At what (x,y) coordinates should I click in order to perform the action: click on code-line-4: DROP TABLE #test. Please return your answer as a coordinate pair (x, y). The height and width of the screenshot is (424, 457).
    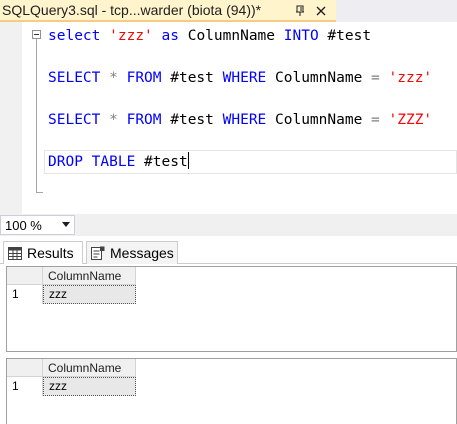
    Looking at the image, I should click on (118, 162).